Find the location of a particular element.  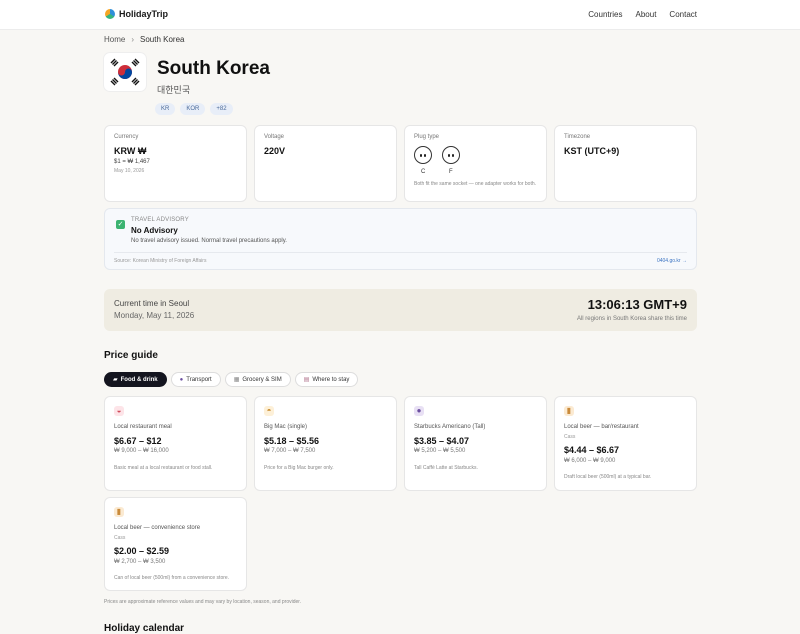

breadcrumb: Home › South Korea is located at coordinates (144, 39).